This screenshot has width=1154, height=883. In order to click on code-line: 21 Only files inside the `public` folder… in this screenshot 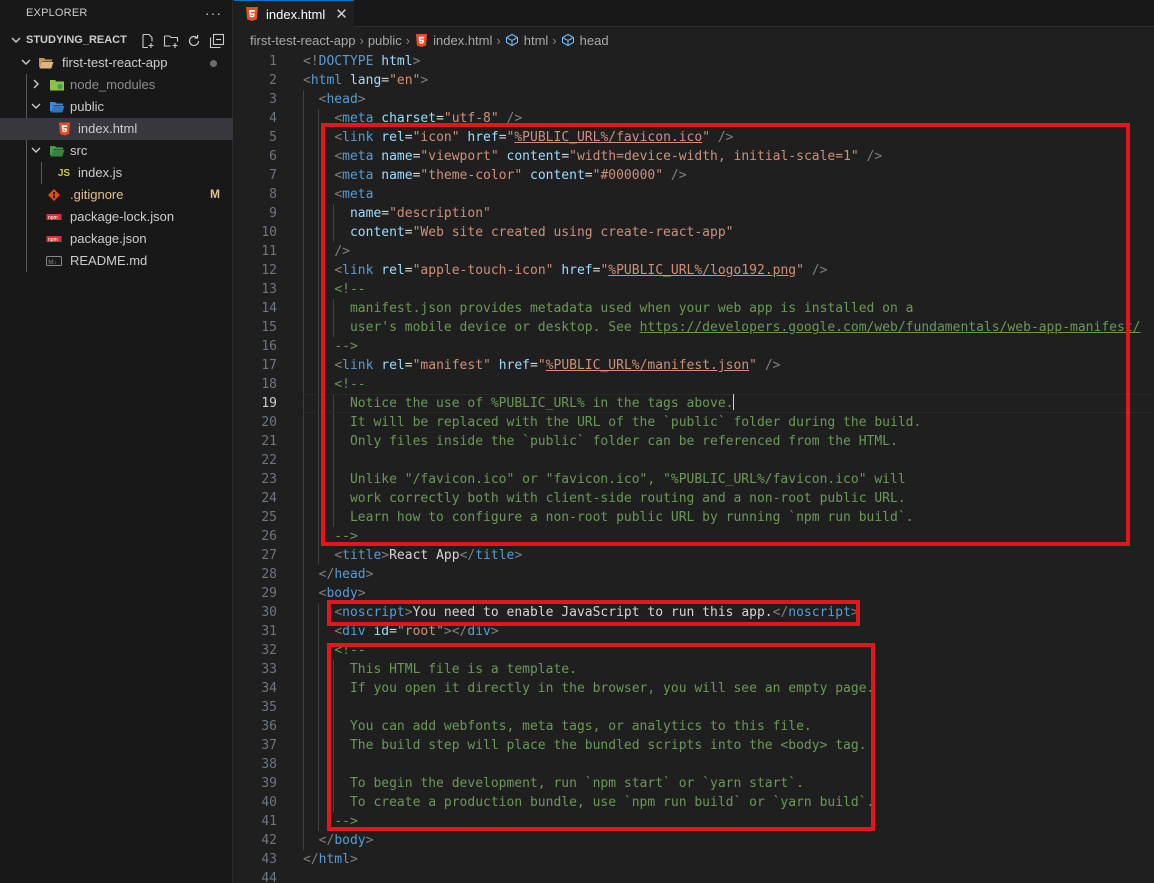, I will do `click(694, 441)`.